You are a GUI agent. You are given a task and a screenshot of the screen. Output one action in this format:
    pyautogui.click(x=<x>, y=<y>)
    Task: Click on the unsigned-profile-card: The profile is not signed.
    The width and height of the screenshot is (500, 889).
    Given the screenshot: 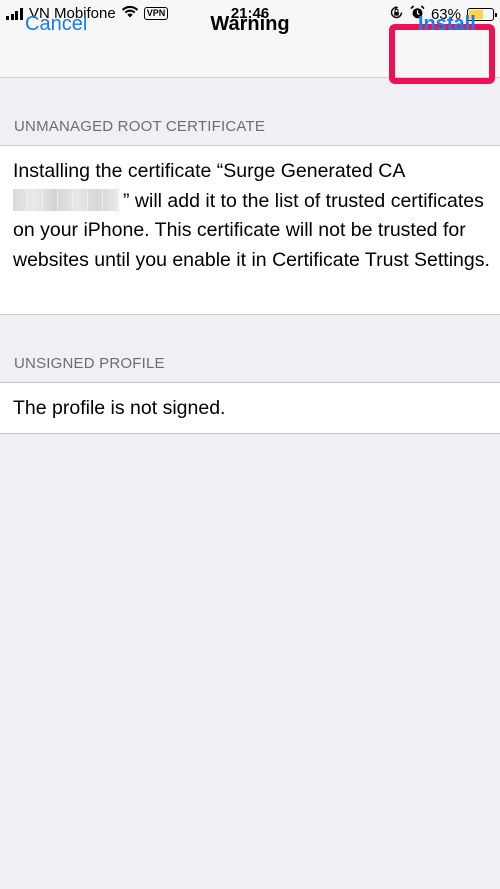 What is the action you would take?
    pyautogui.click(x=250, y=408)
    